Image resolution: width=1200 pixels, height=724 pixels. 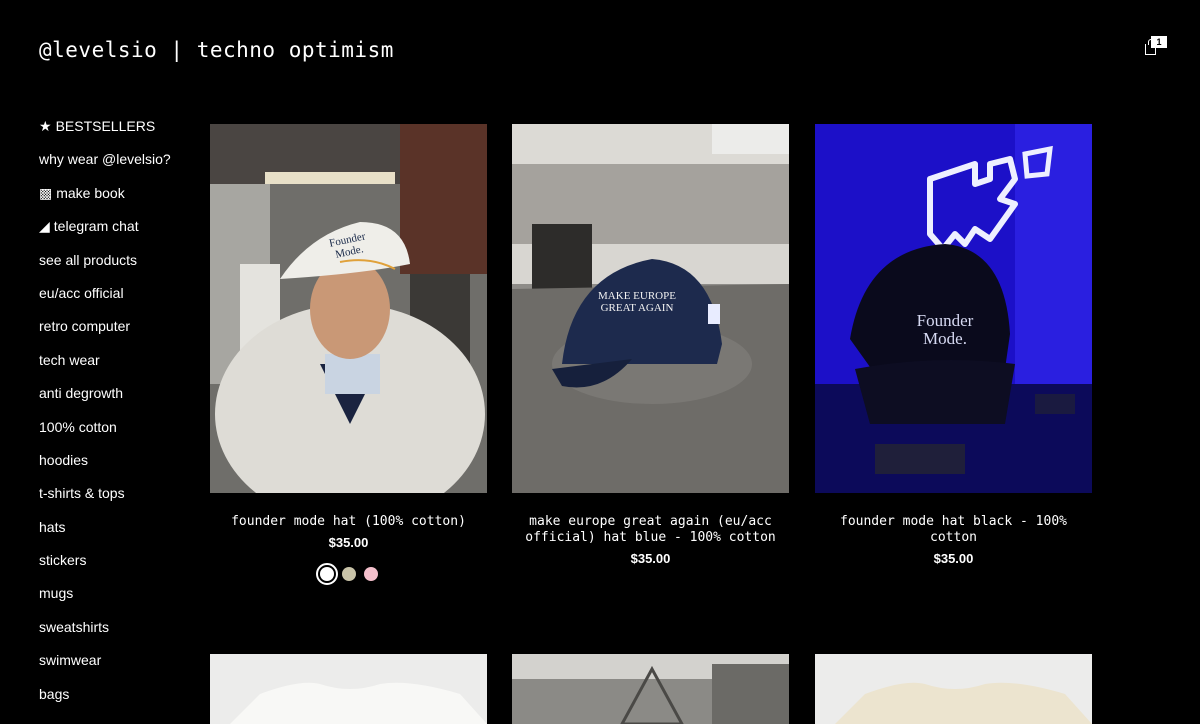 I want to click on sidebar-item-sweatshirts: sweatshirts, so click(x=119, y=634).